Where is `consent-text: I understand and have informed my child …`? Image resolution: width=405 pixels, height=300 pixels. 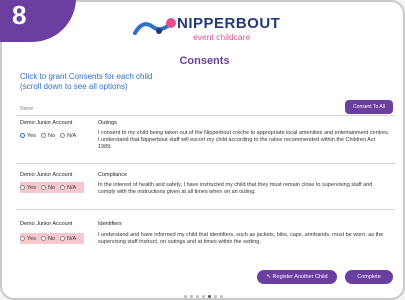 consent-text: I understand and have informed my child … is located at coordinates (241, 238).